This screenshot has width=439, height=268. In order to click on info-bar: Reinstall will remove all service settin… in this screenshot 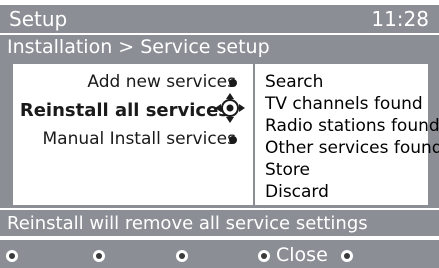, I will do `click(219, 222)`.